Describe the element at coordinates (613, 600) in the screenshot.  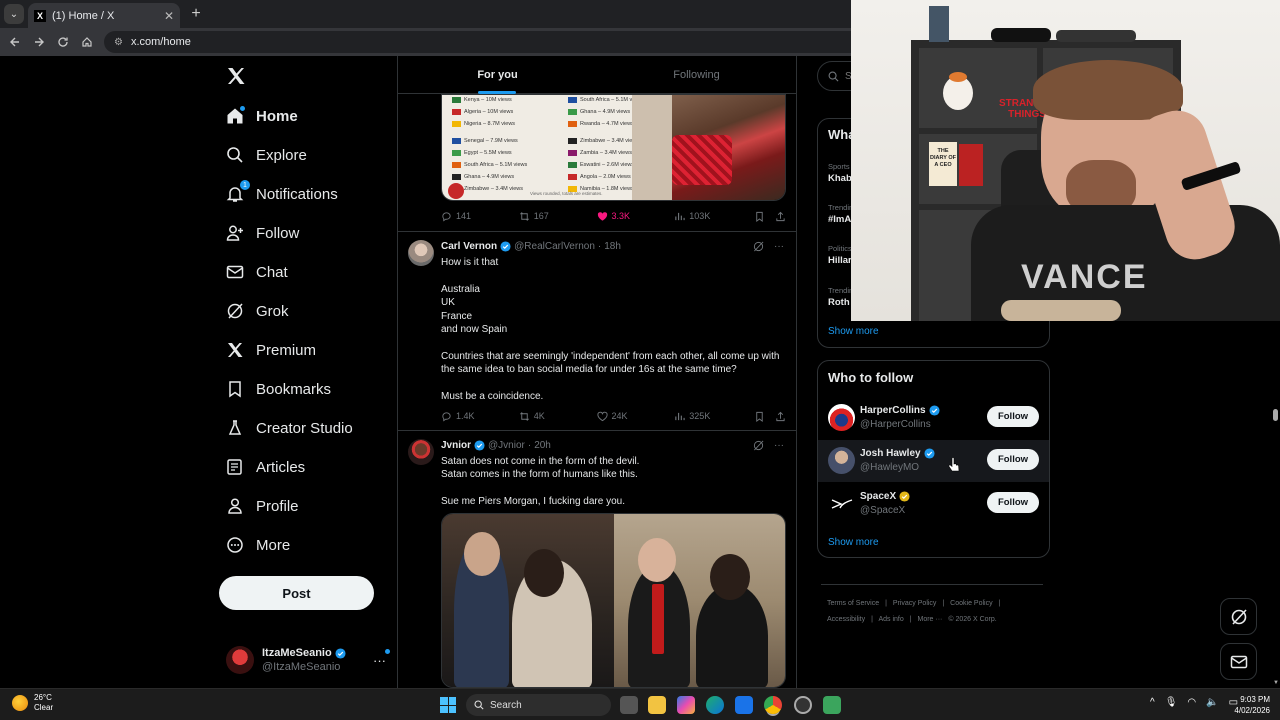
I see `tweet-media-image` at that location.